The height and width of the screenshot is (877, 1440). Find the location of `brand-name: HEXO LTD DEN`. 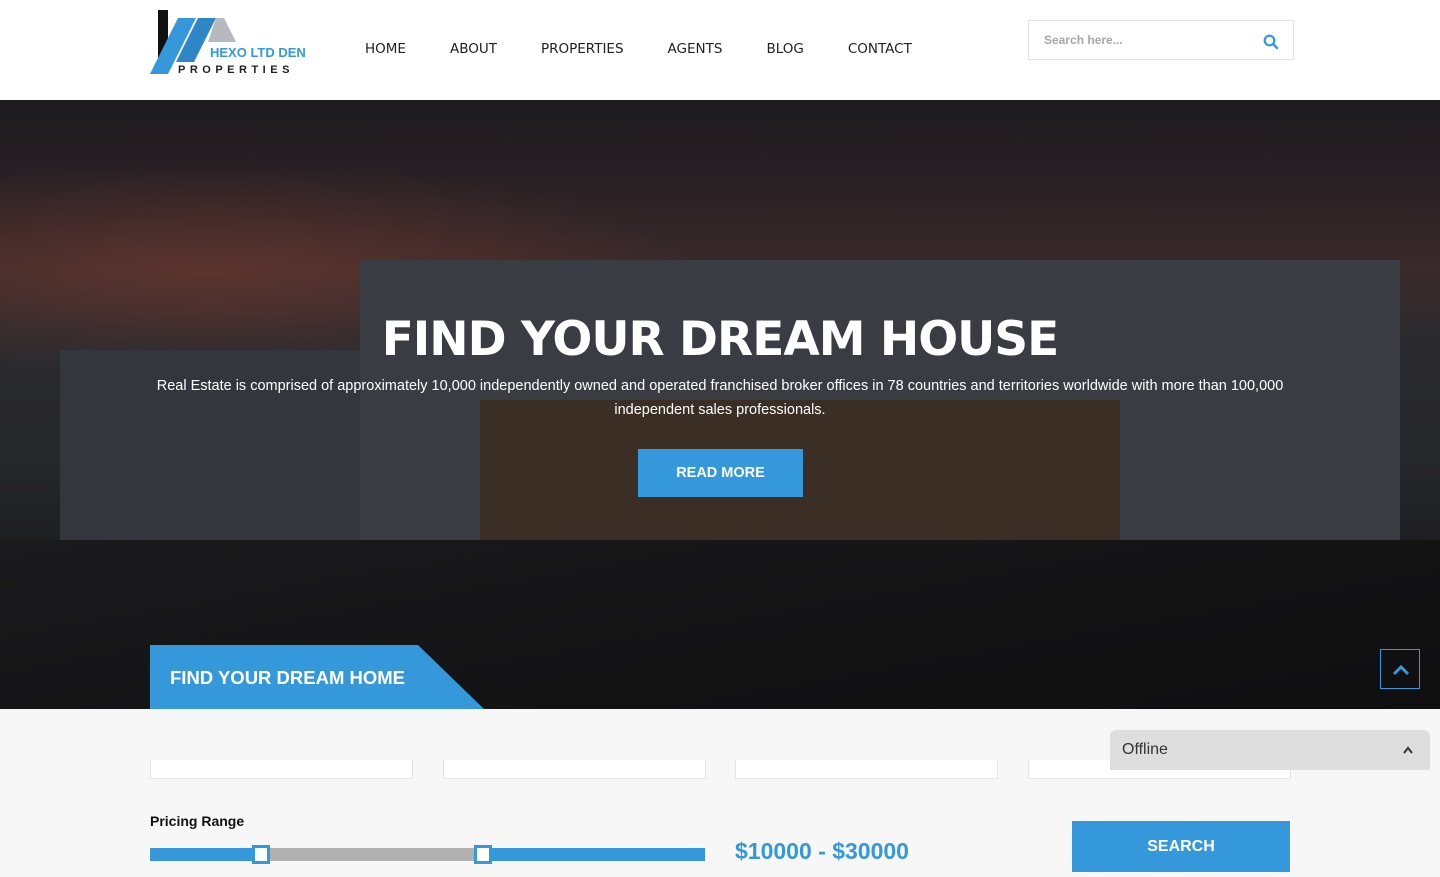

brand-name: HEXO LTD DEN is located at coordinates (258, 52).